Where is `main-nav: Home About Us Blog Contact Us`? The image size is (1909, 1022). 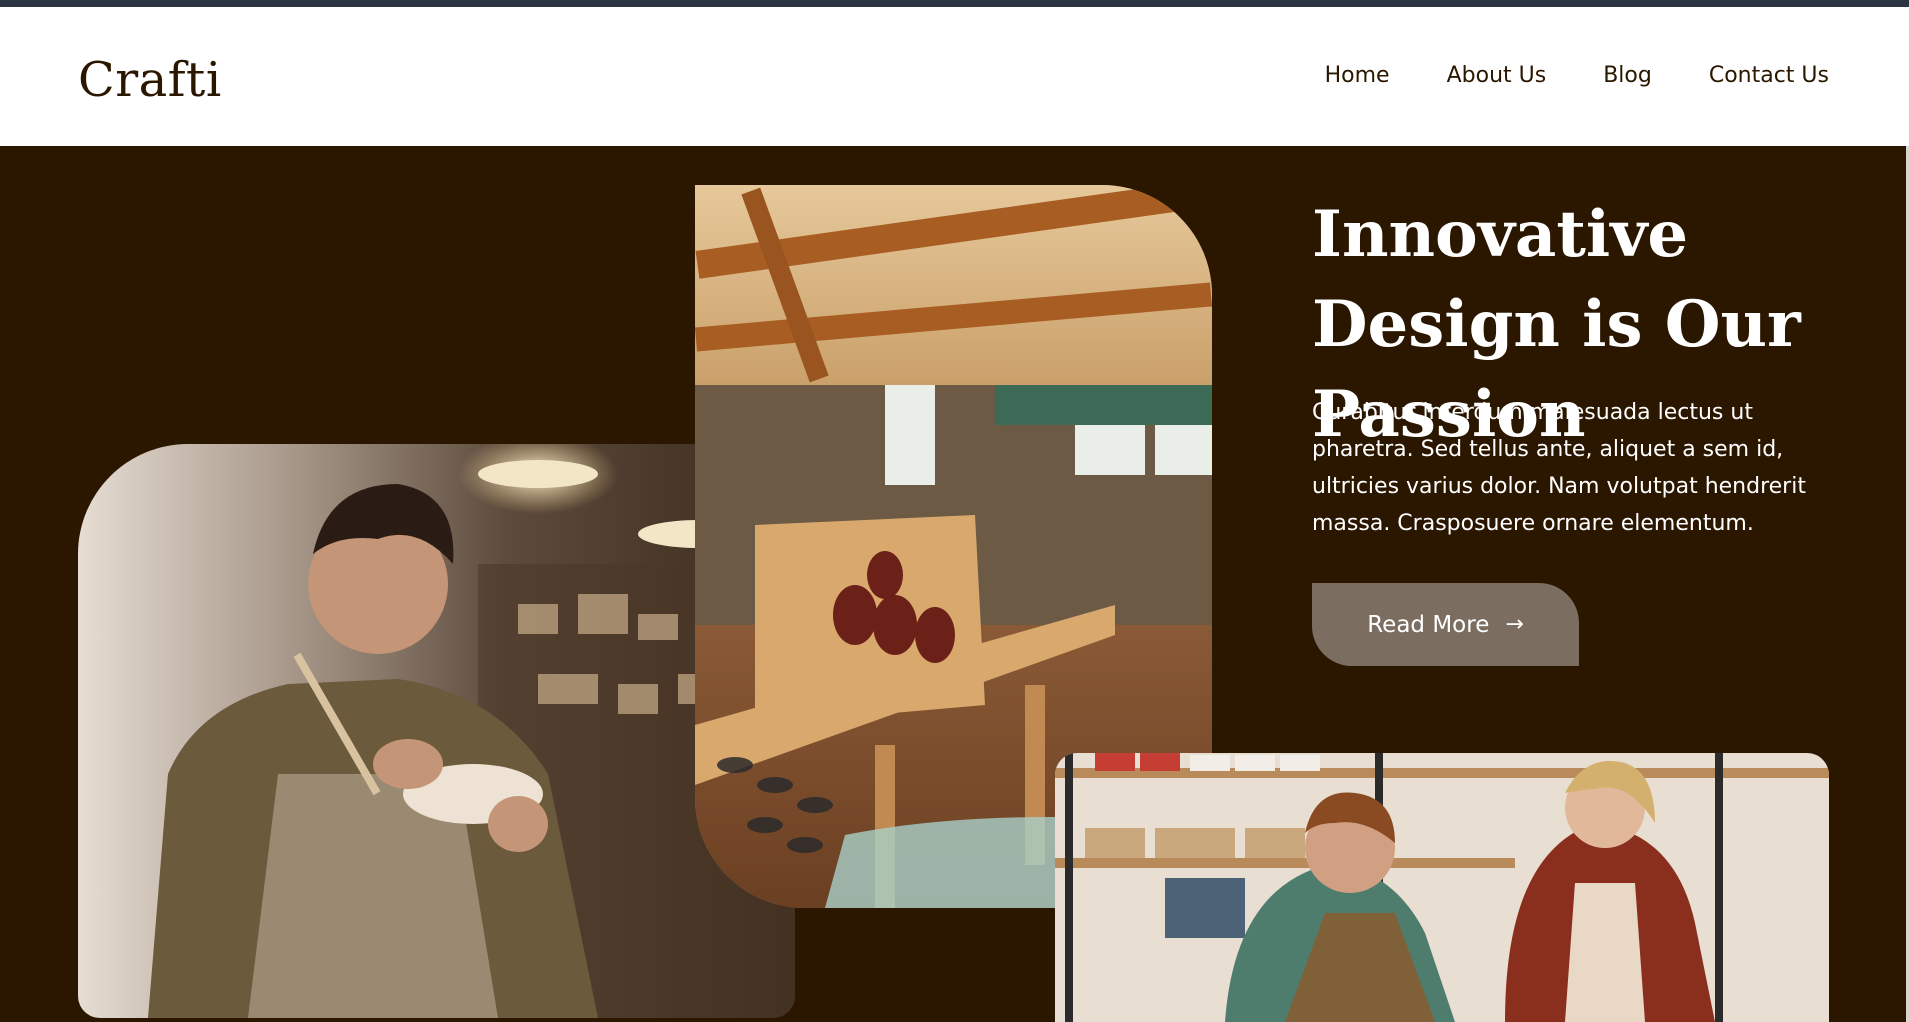 main-nav: Home About Us Blog Contact Us is located at coordinates (1577, 75).